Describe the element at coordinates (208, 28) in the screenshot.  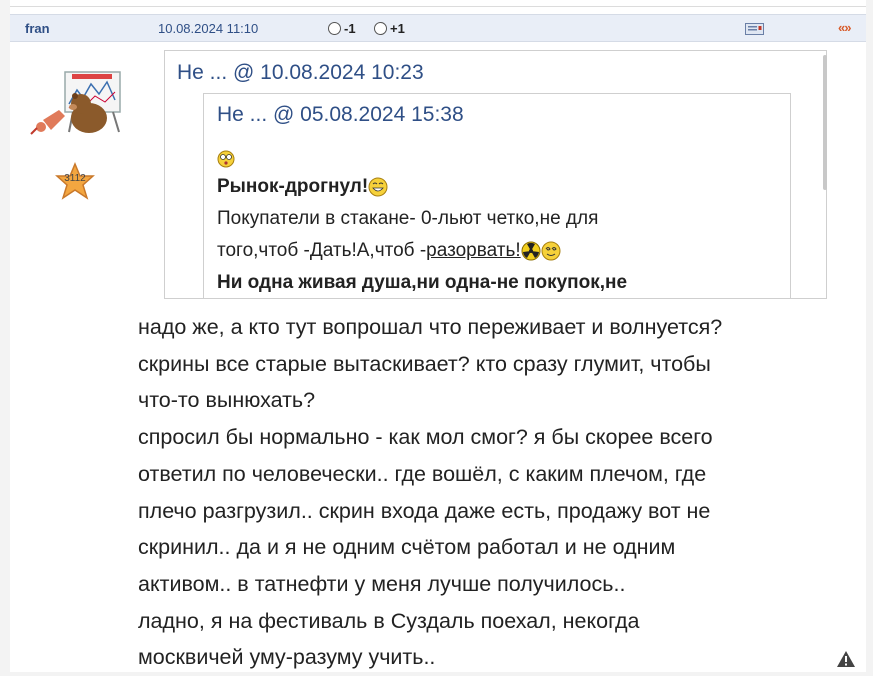
I see `post-date: 10.08.2024 11:10` at that location.